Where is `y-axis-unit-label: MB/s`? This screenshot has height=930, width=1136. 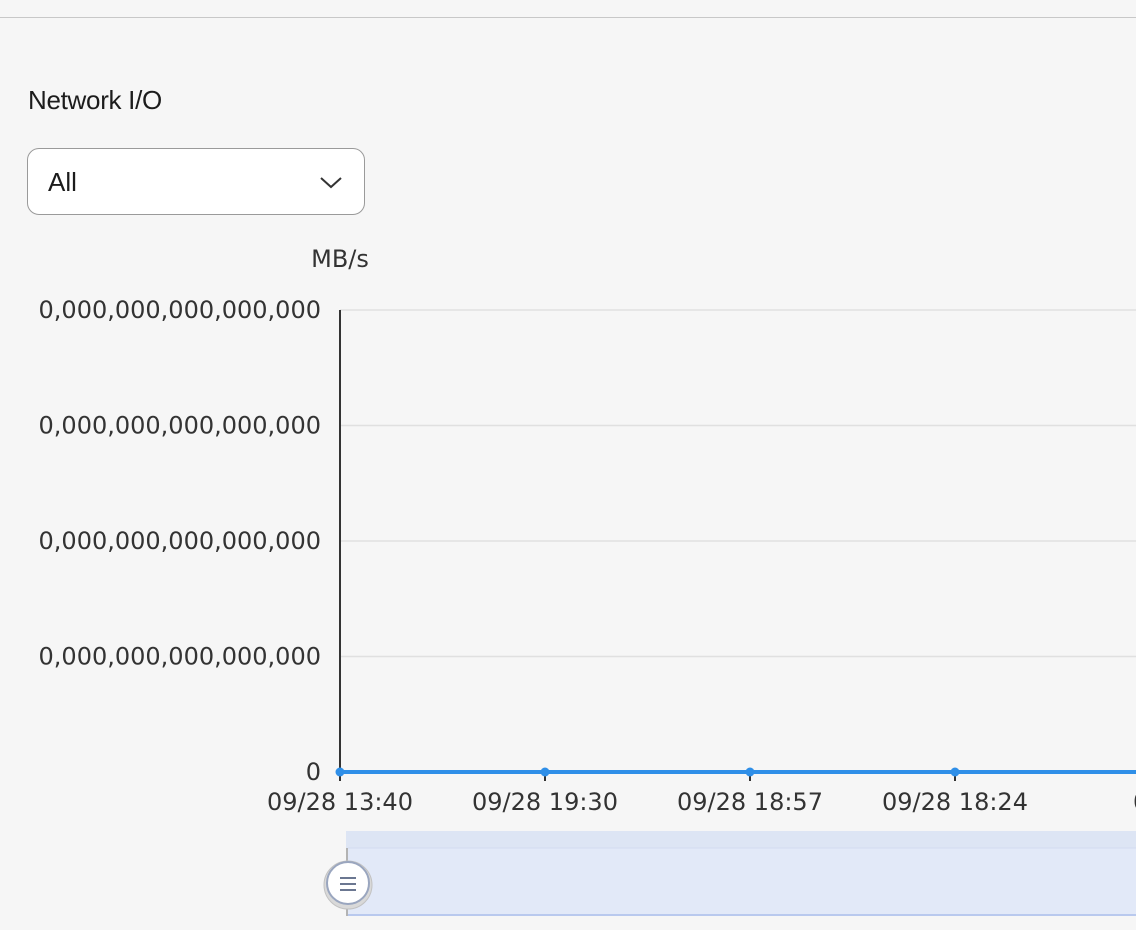
y-axis-unit-label: MB/s is located at coordinates (340, 259).